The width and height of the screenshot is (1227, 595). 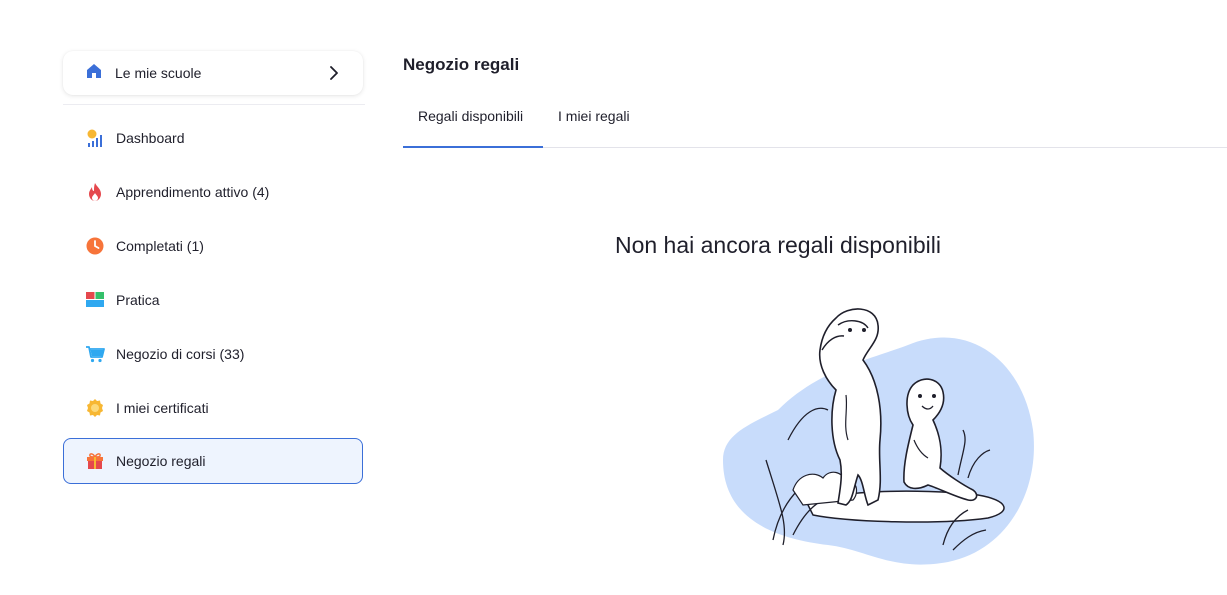 What do you see at coordinates (213, 73) in the screenshot?
I see `my-schools-button: Le mie scuole` at bounding box center [213, 73].